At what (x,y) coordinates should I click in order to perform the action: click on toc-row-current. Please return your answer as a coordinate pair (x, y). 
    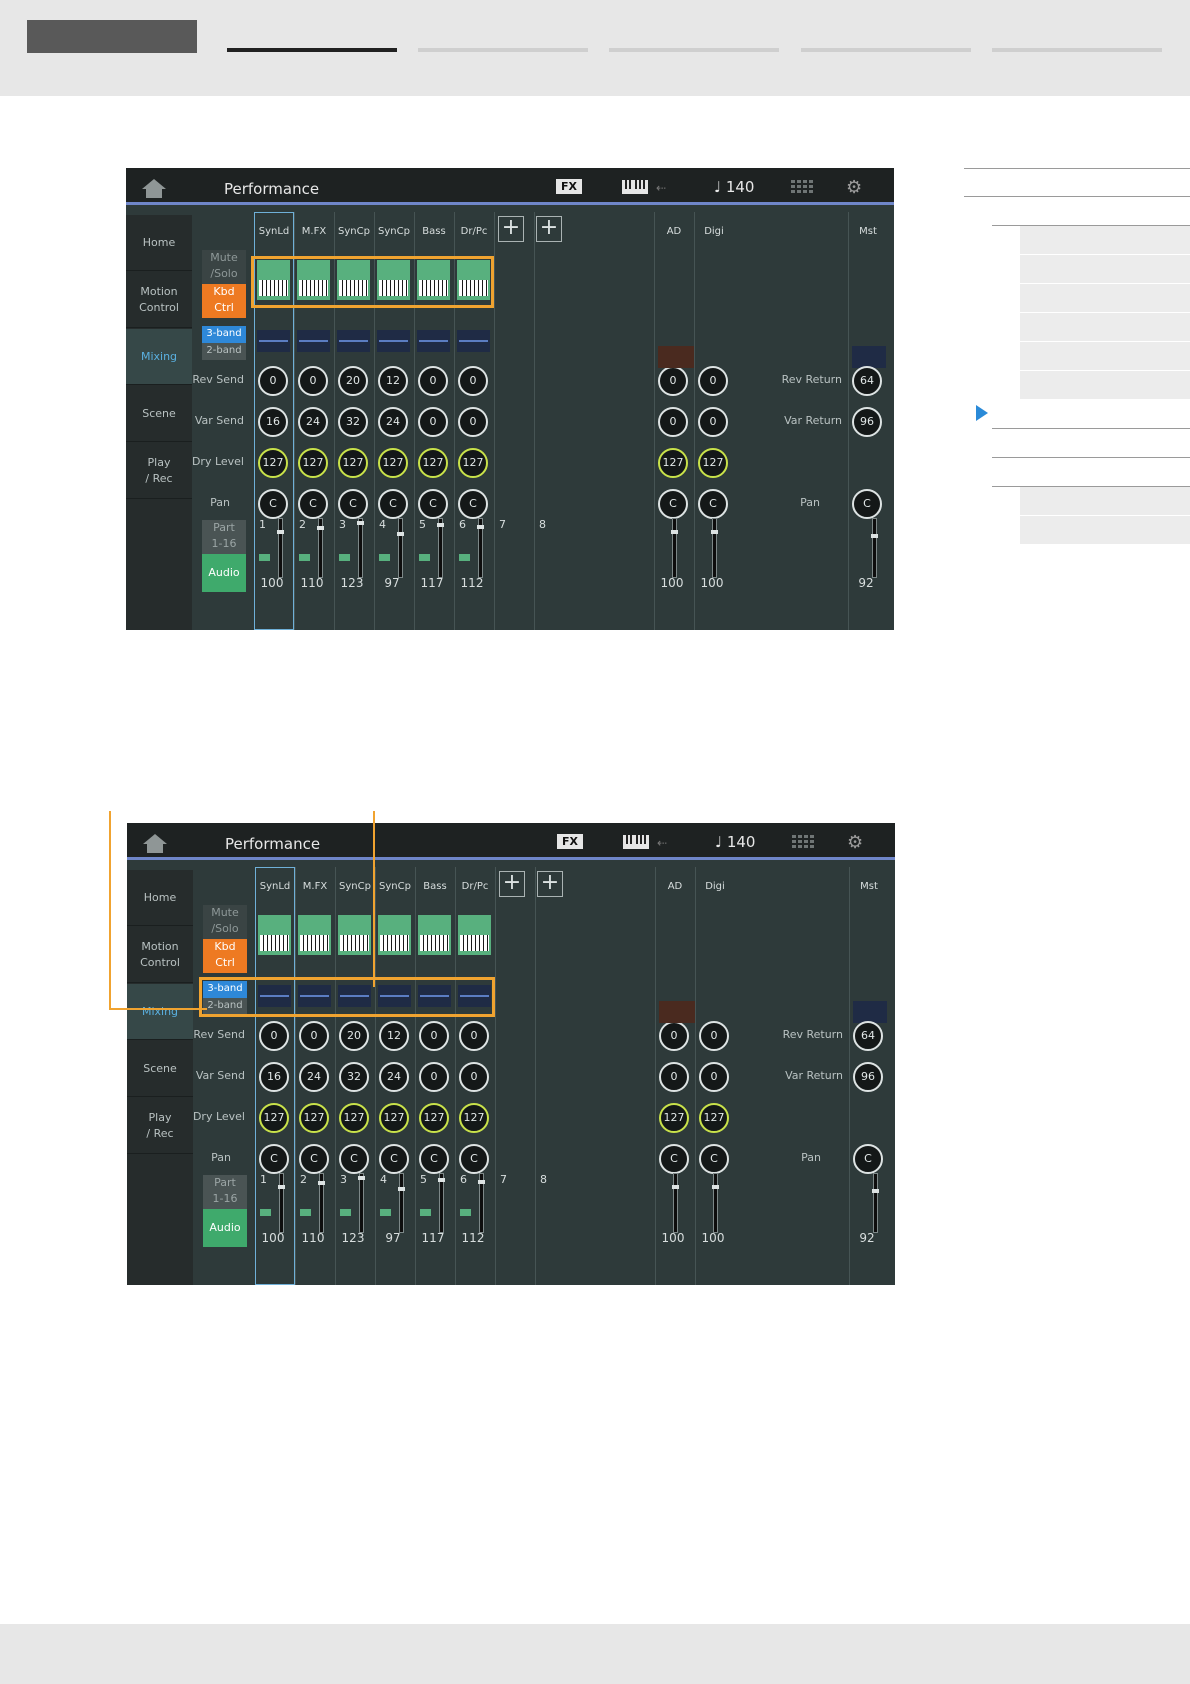
    Looking at the image, I should click on (1091, 414).